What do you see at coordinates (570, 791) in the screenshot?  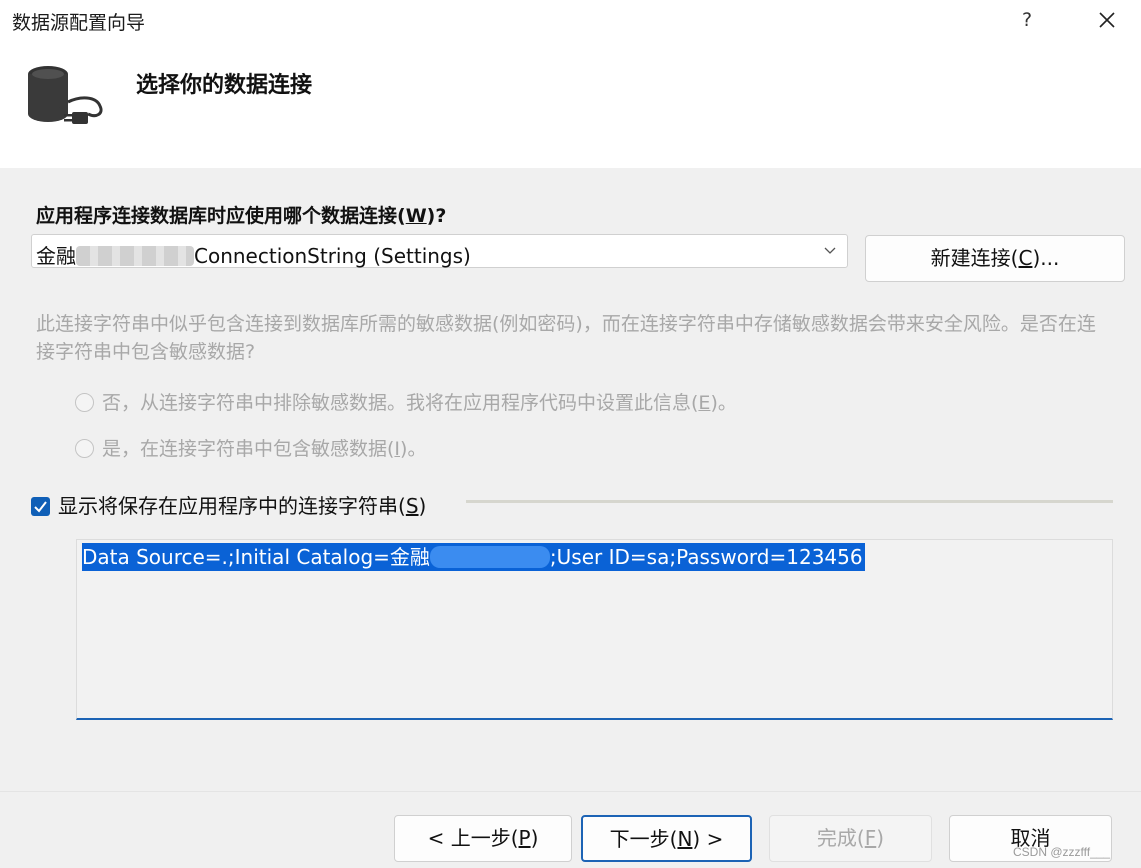 I see `footer-divider` at bounding box center [570, 791].